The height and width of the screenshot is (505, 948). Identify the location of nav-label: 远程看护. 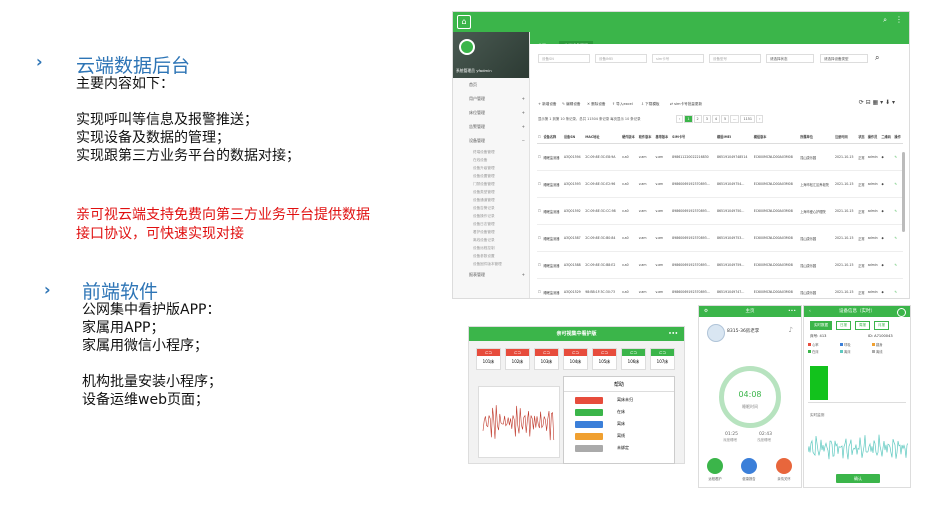
(715, 478).